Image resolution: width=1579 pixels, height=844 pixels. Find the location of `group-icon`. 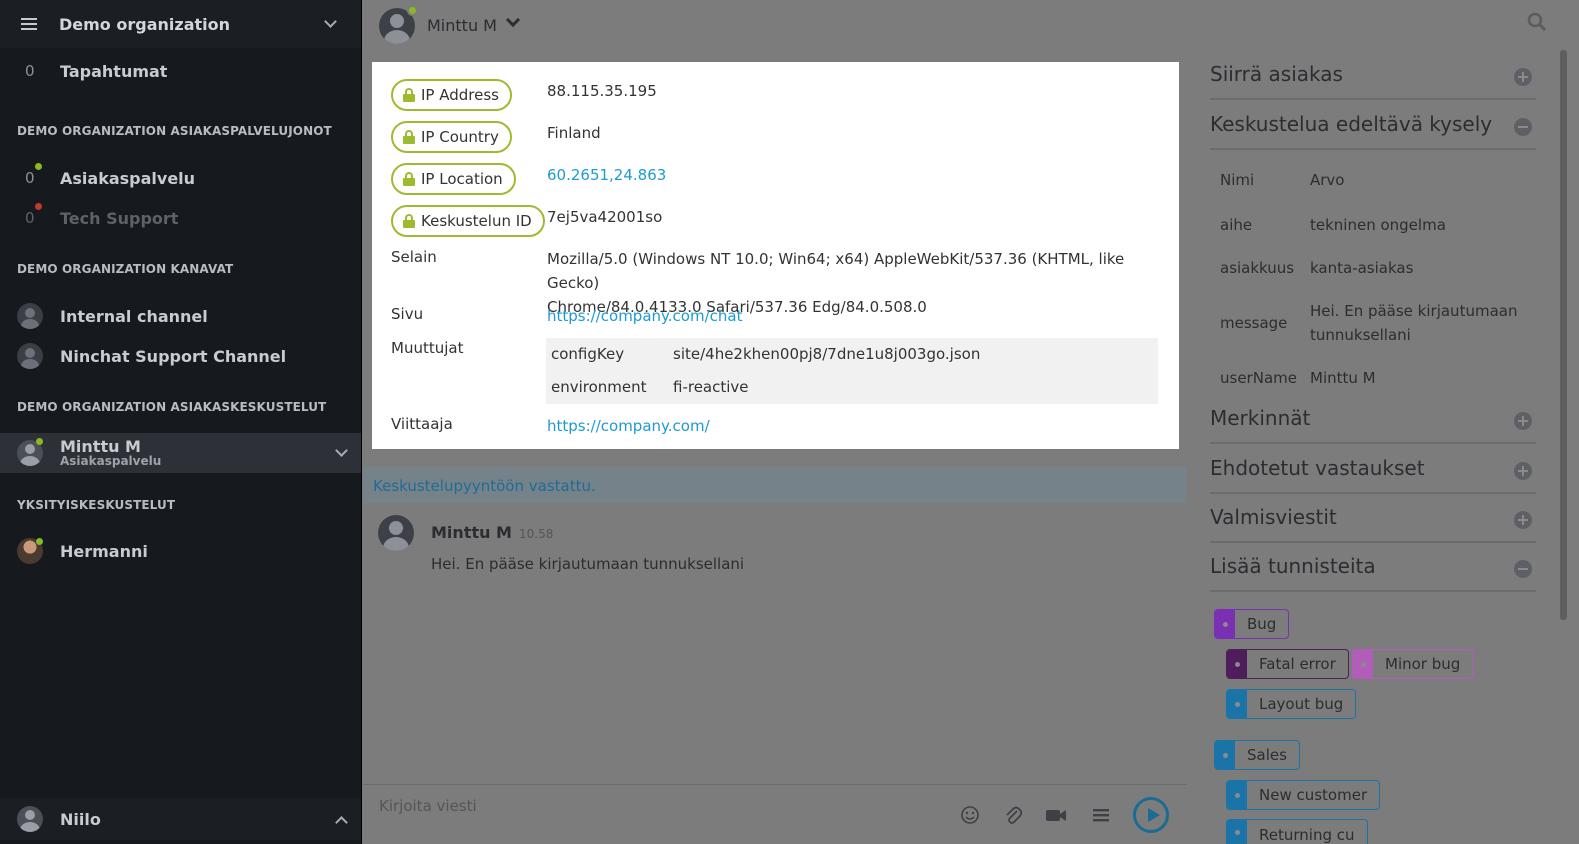

group-icon is located at coordinates (30, 356).